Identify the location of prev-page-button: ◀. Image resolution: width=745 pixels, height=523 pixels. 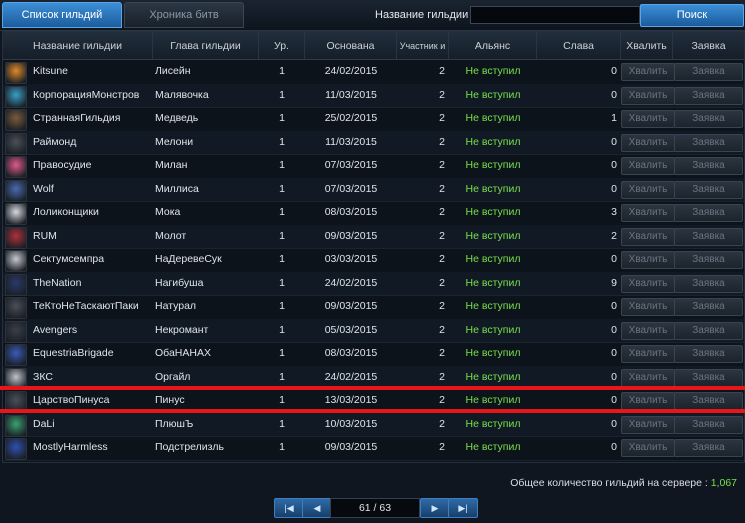
(317, 508).